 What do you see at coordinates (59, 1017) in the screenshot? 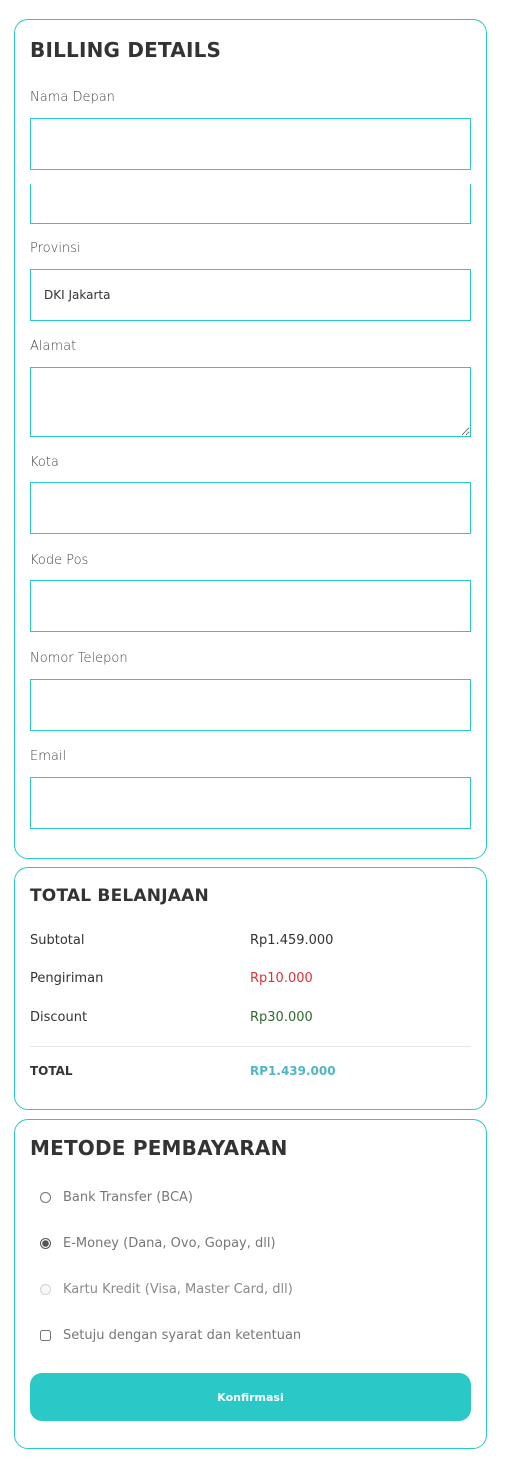
I see `discount-label: Discount` at bounding box center [59, 1017].